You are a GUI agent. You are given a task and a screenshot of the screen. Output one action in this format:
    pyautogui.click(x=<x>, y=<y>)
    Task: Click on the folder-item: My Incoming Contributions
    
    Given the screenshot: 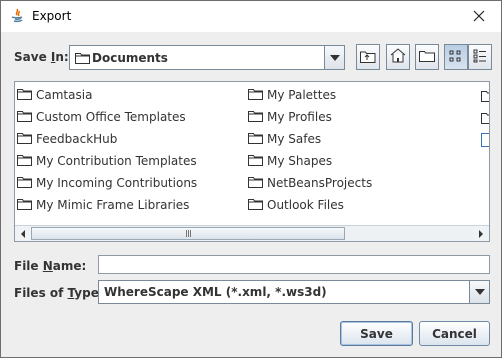 What is the action you would take?
    pyautogui.click(x=107, y=183)
    